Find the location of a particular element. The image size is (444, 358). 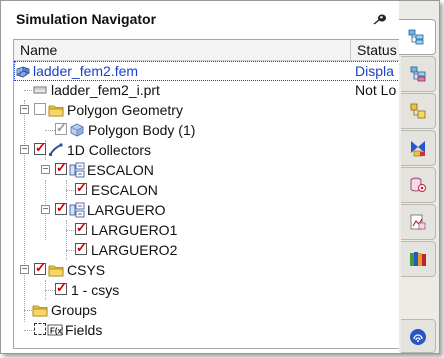

history-icon is located at coordinates (418, 222).